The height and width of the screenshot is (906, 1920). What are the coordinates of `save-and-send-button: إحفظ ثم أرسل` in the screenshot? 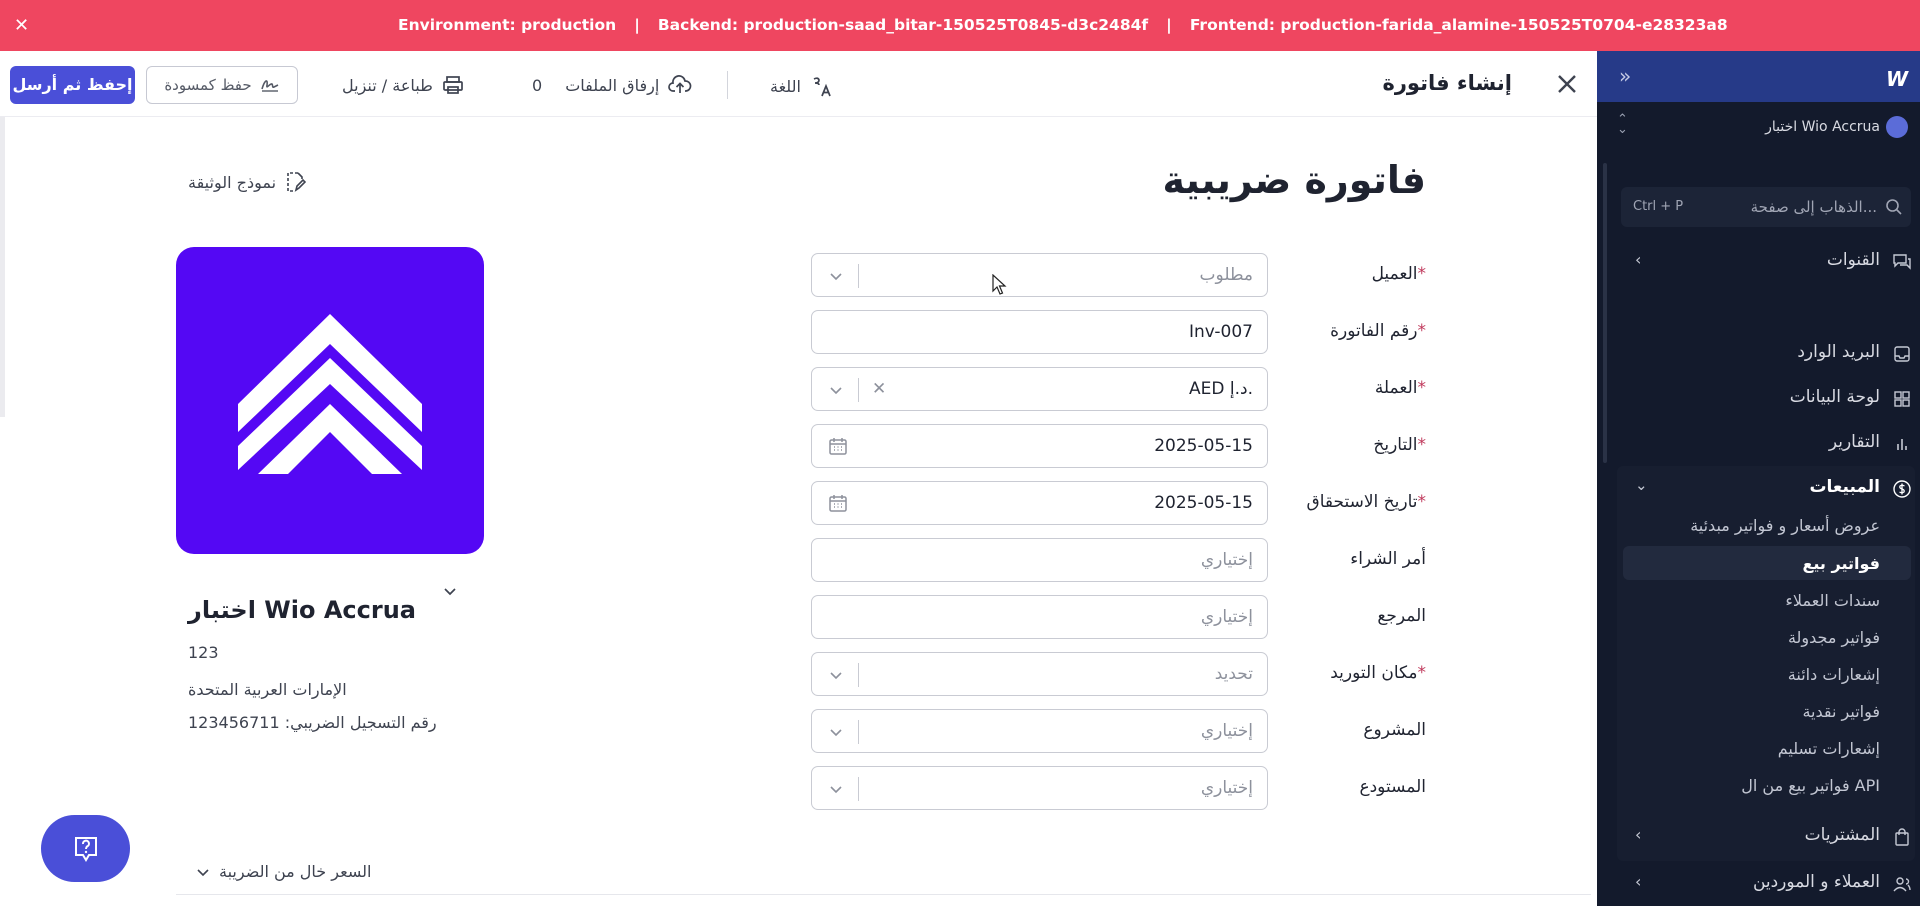 It's located at (72, 85).